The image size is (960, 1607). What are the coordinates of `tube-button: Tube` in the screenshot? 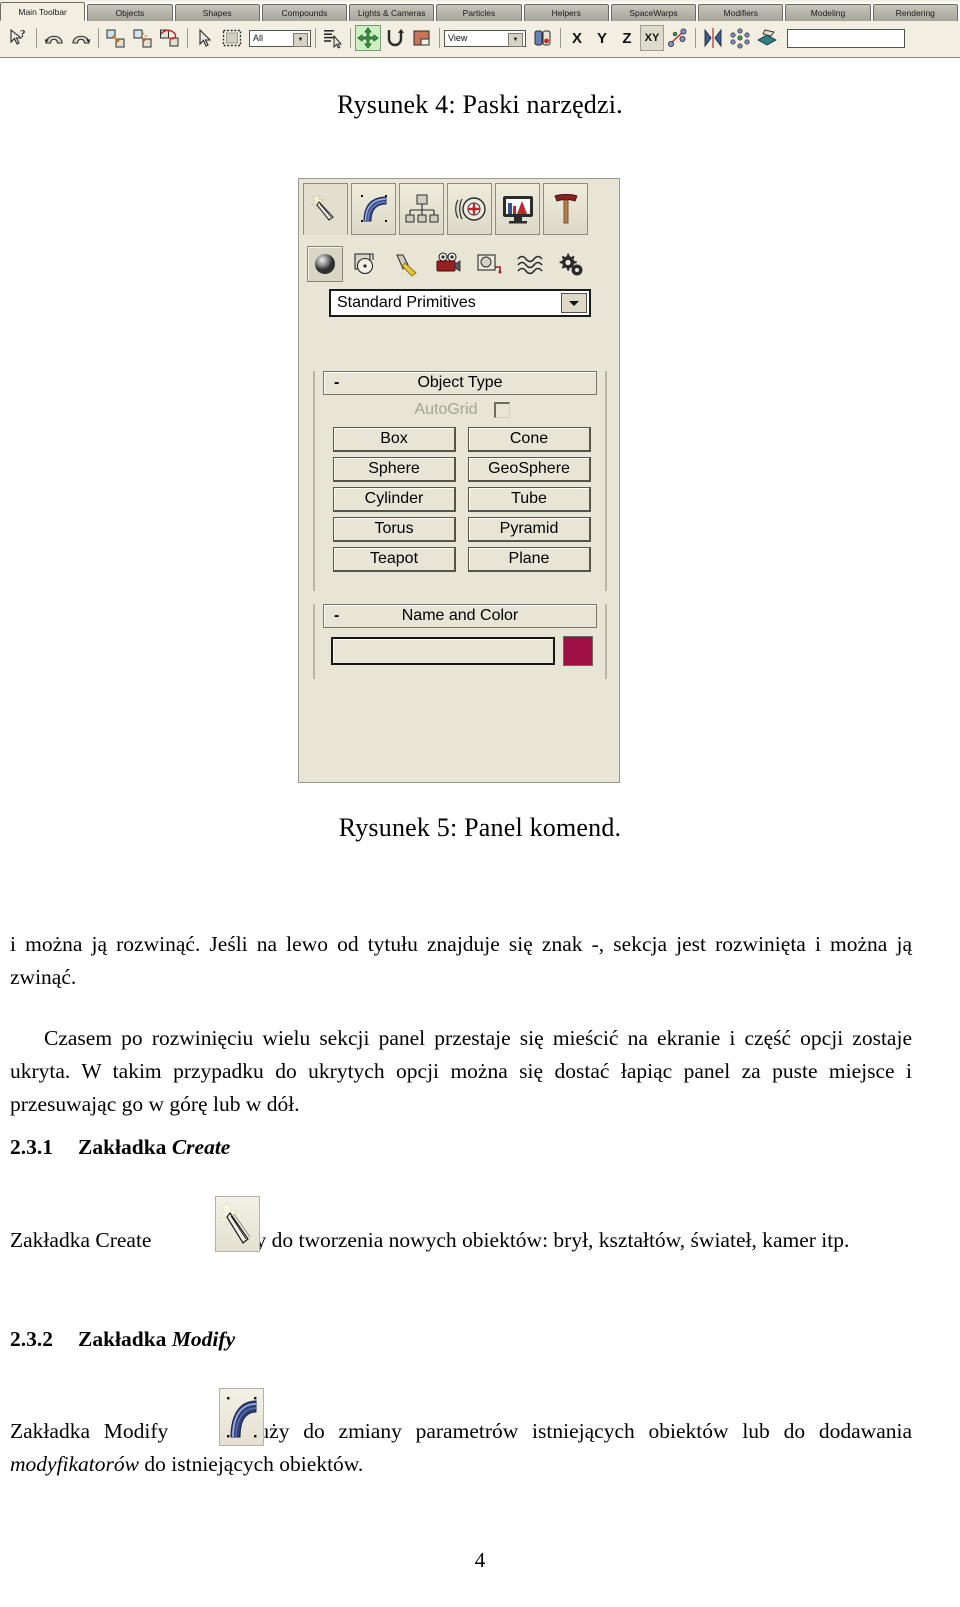 It's located at (529, 499).